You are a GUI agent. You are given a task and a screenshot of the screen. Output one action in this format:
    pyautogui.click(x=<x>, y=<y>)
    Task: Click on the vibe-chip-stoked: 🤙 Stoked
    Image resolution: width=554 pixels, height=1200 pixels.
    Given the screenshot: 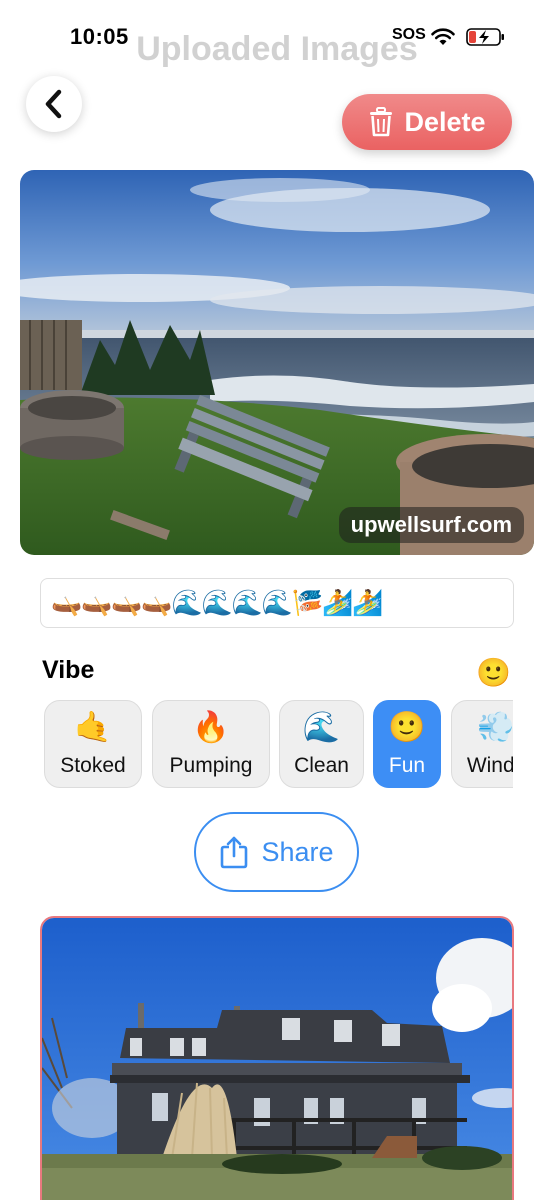 What is the action you would take?
    pyautogui.click(x=93, y=744)
    